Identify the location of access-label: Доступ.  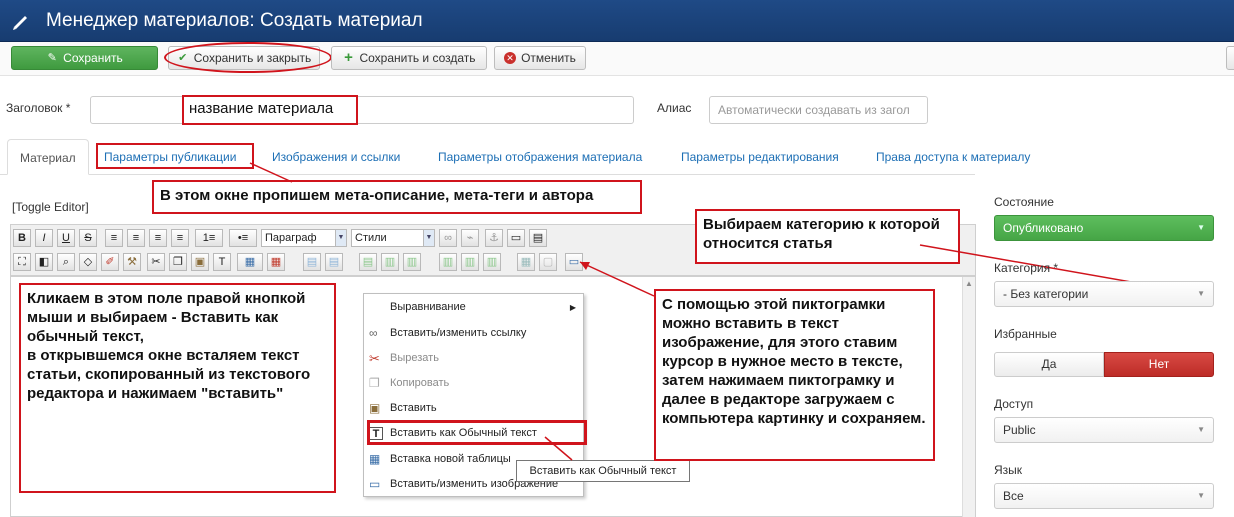
(1014, 404).